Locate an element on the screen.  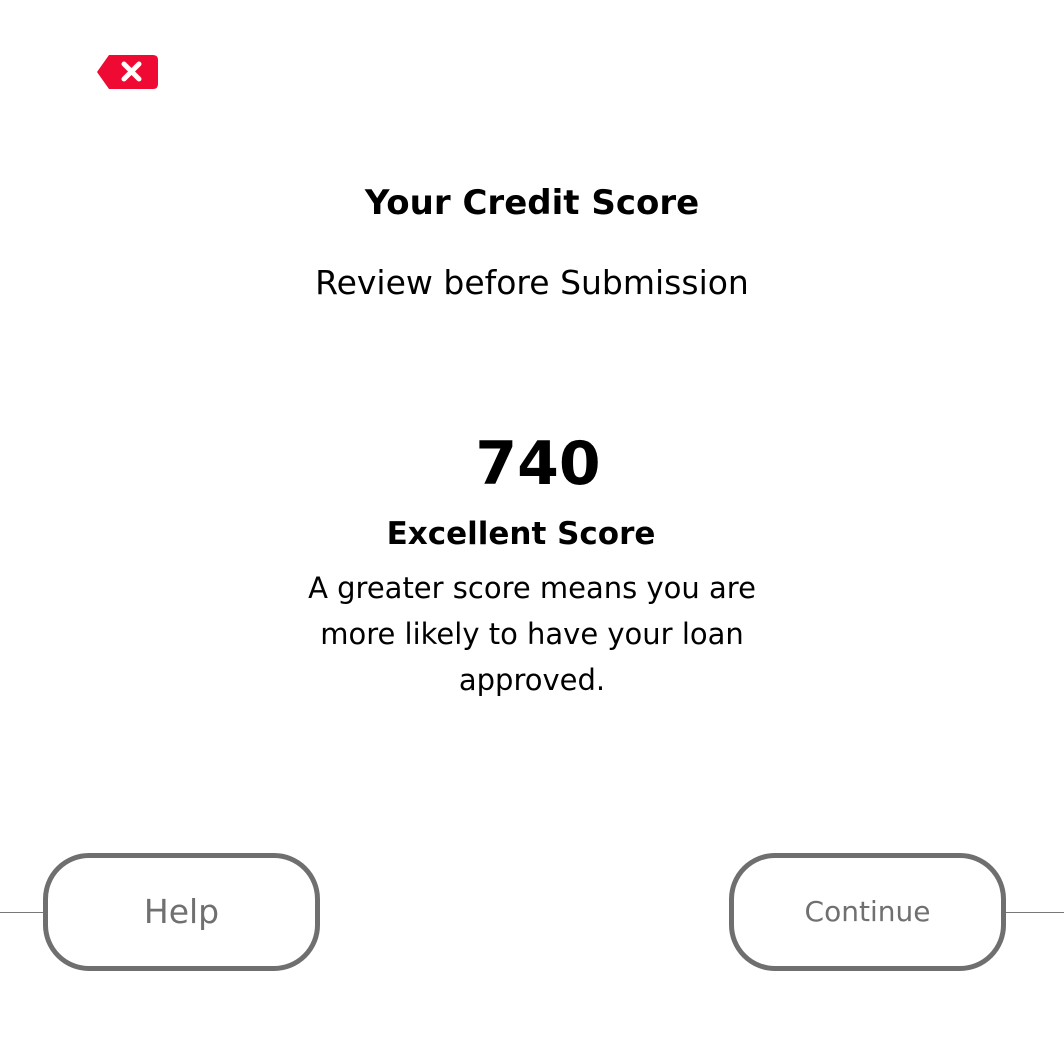
footer-divider-right is located at coordinates (1033, 912).